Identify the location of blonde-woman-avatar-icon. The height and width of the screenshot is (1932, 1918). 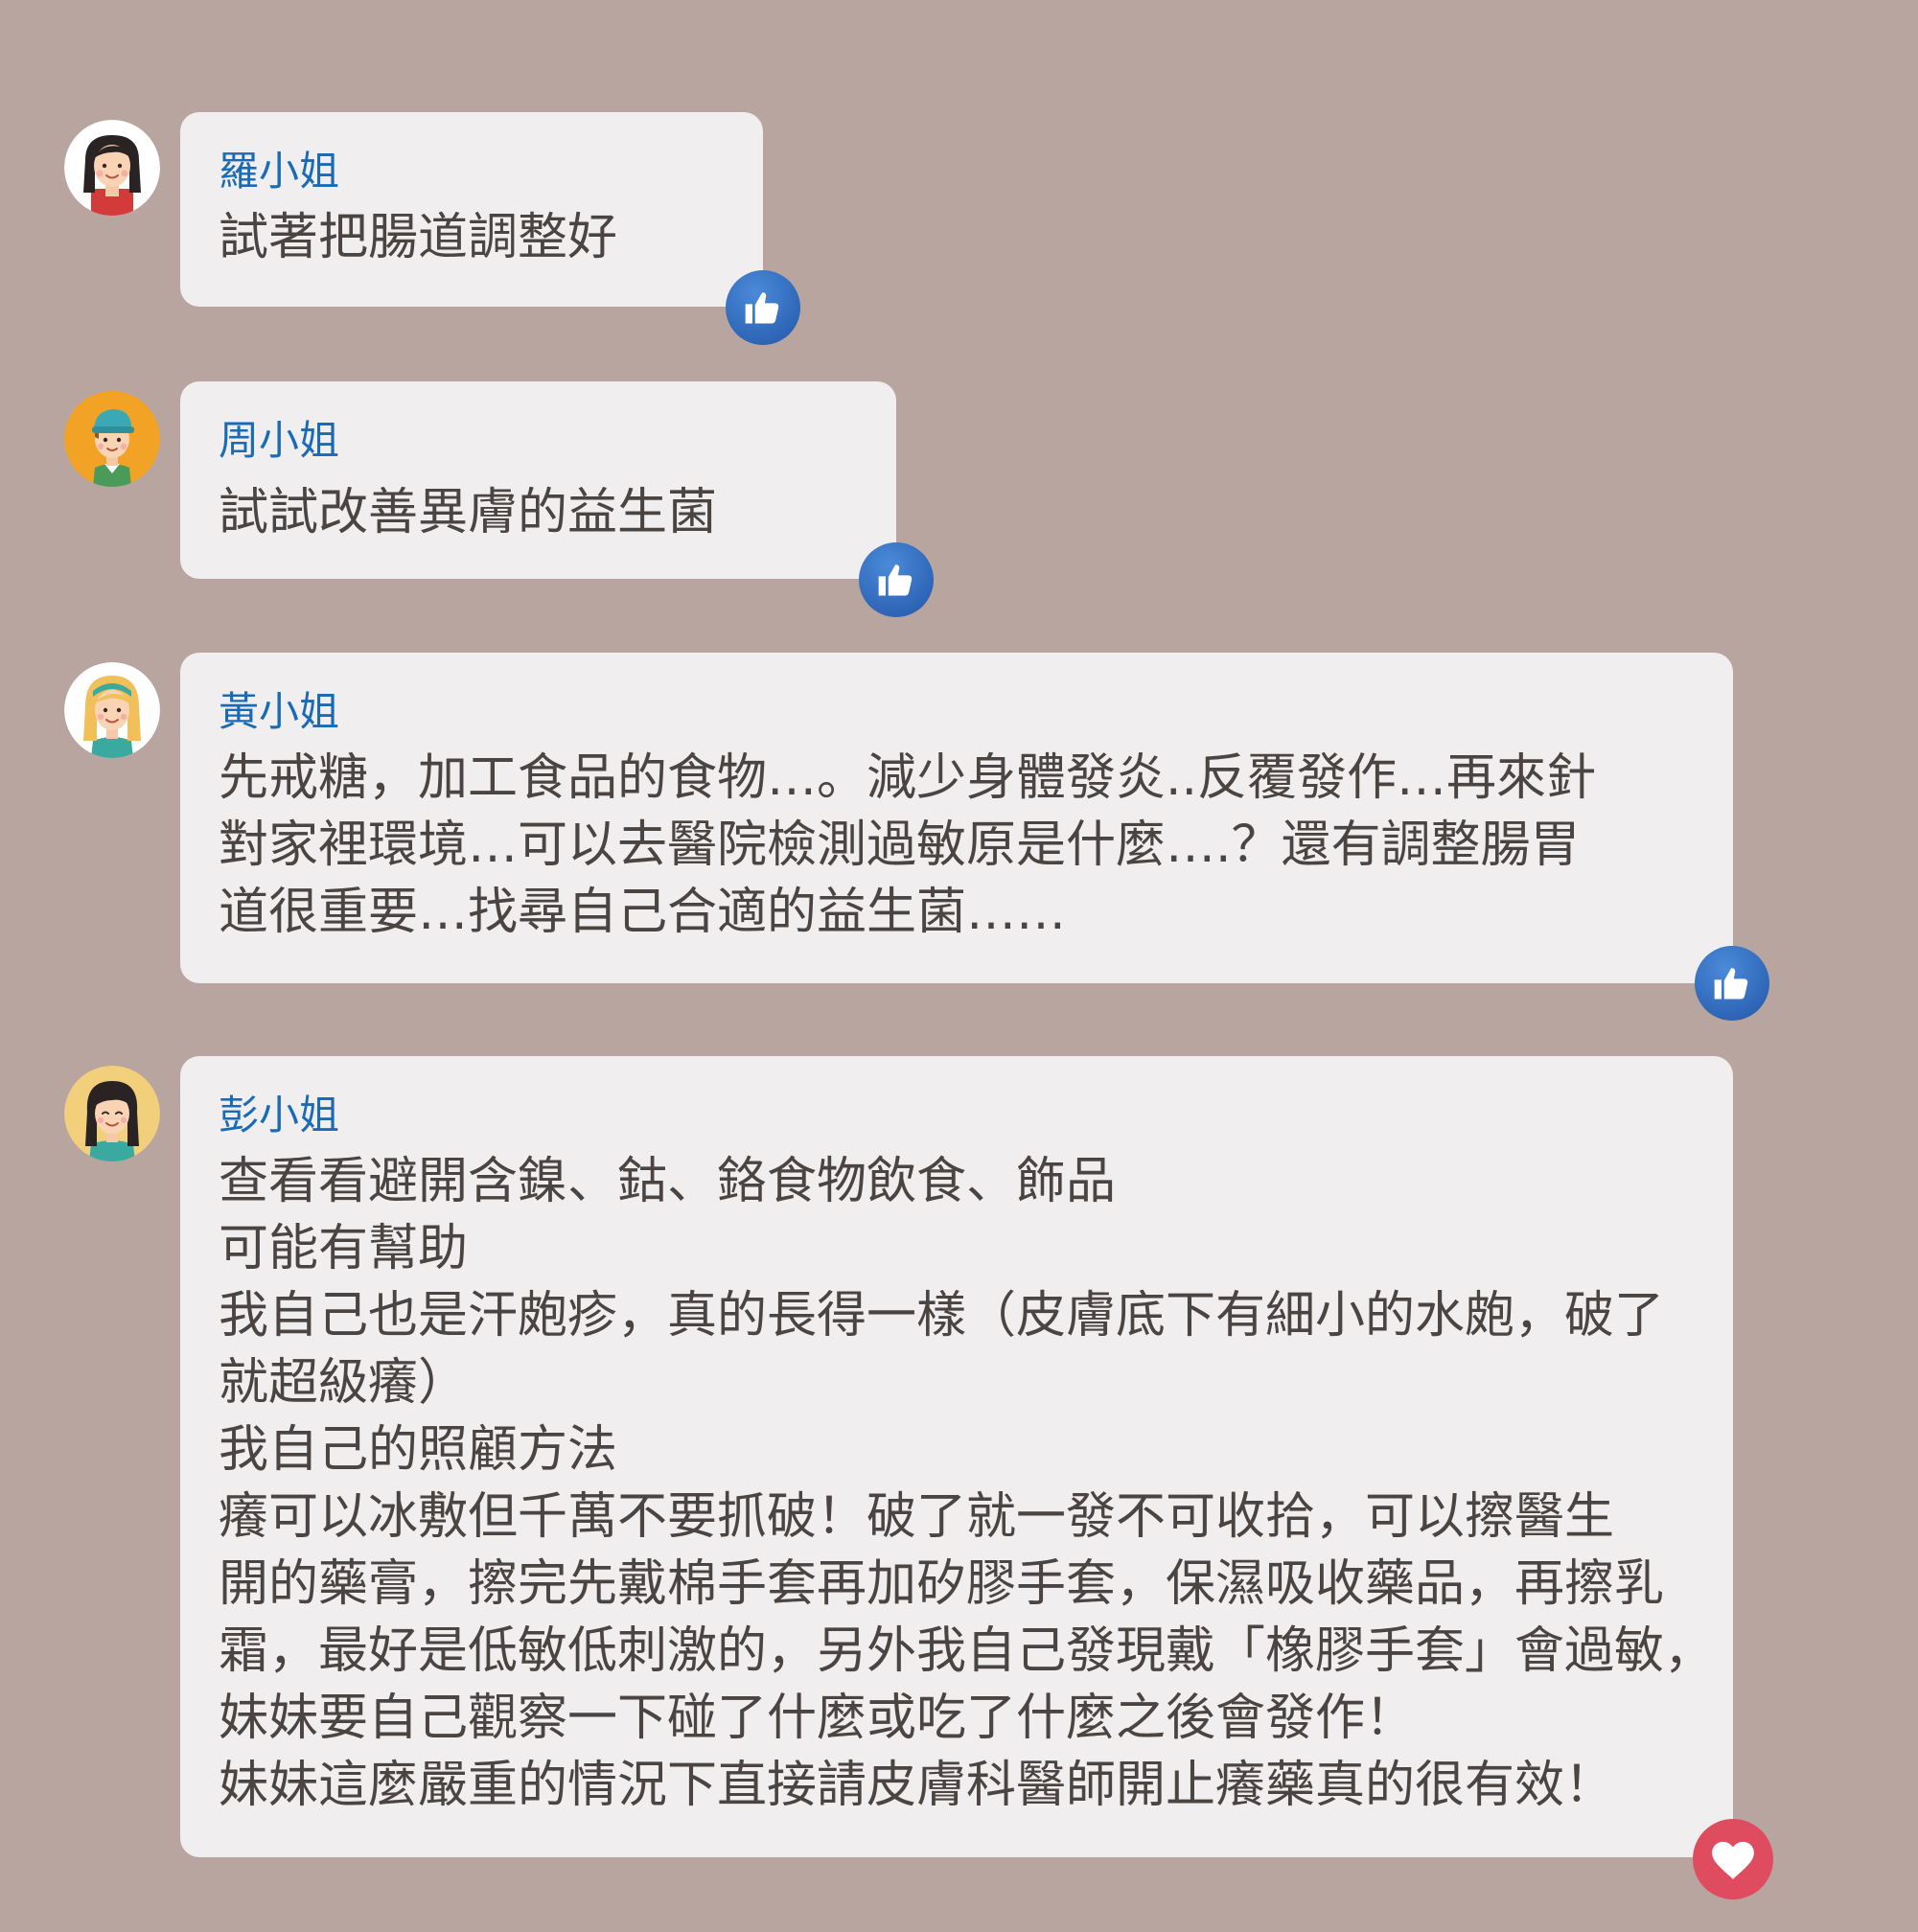
(112, 710).